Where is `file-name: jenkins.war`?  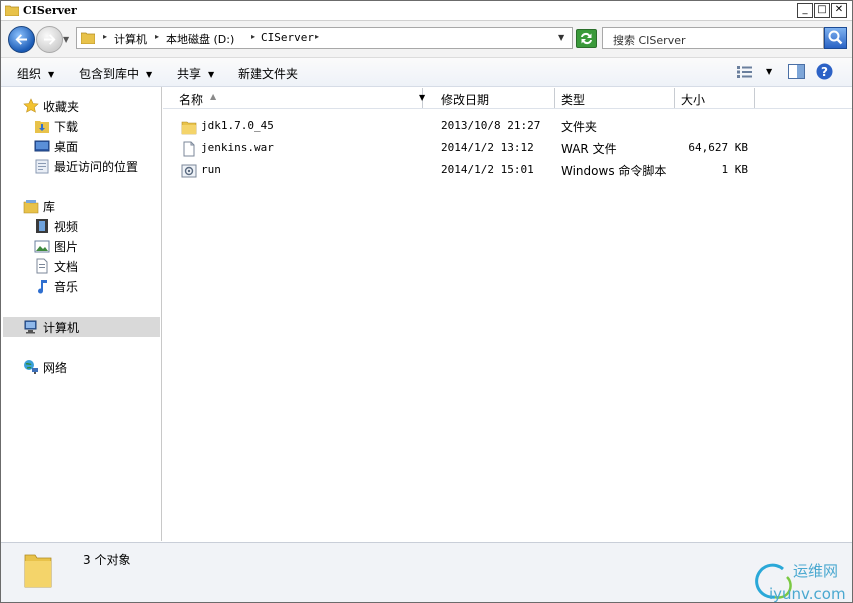 file-name: jenkins.war is located at coordinates (237, 147).